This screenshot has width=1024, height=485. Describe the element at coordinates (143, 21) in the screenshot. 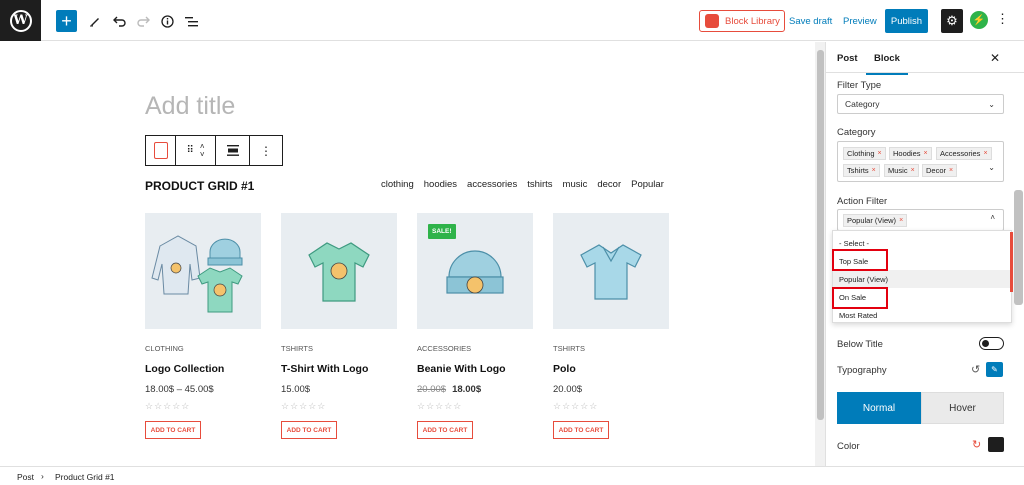

I see `redo-button` at that location.